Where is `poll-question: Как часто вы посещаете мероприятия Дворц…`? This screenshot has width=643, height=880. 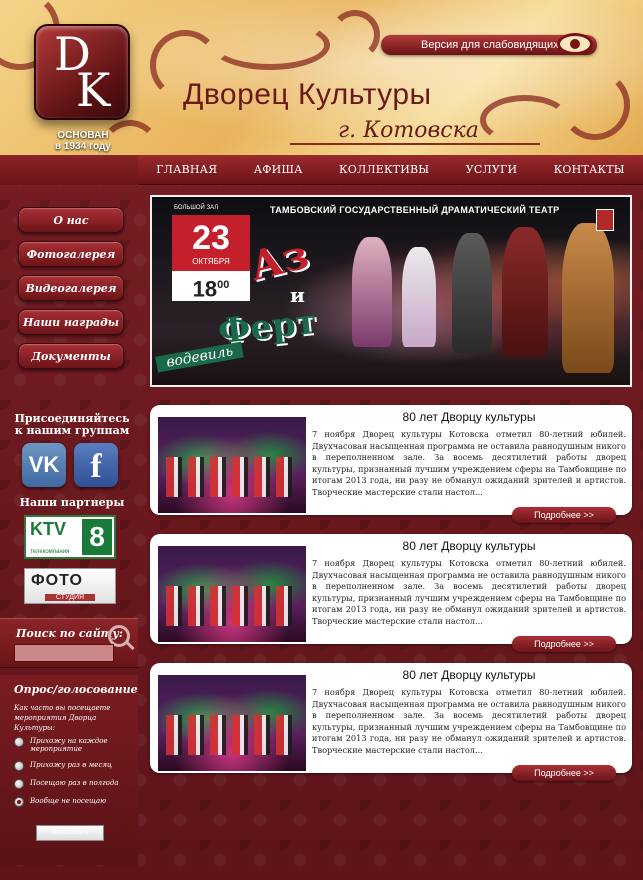
poll-question: Как часто вы посещаете мероприятия Дворц… is located at coordinates (62, 718).